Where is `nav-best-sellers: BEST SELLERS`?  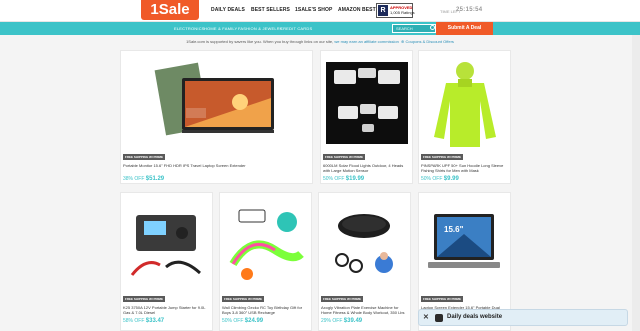 nav-best-sellers: BEST SELLERS is located at coordinates (270, 10).